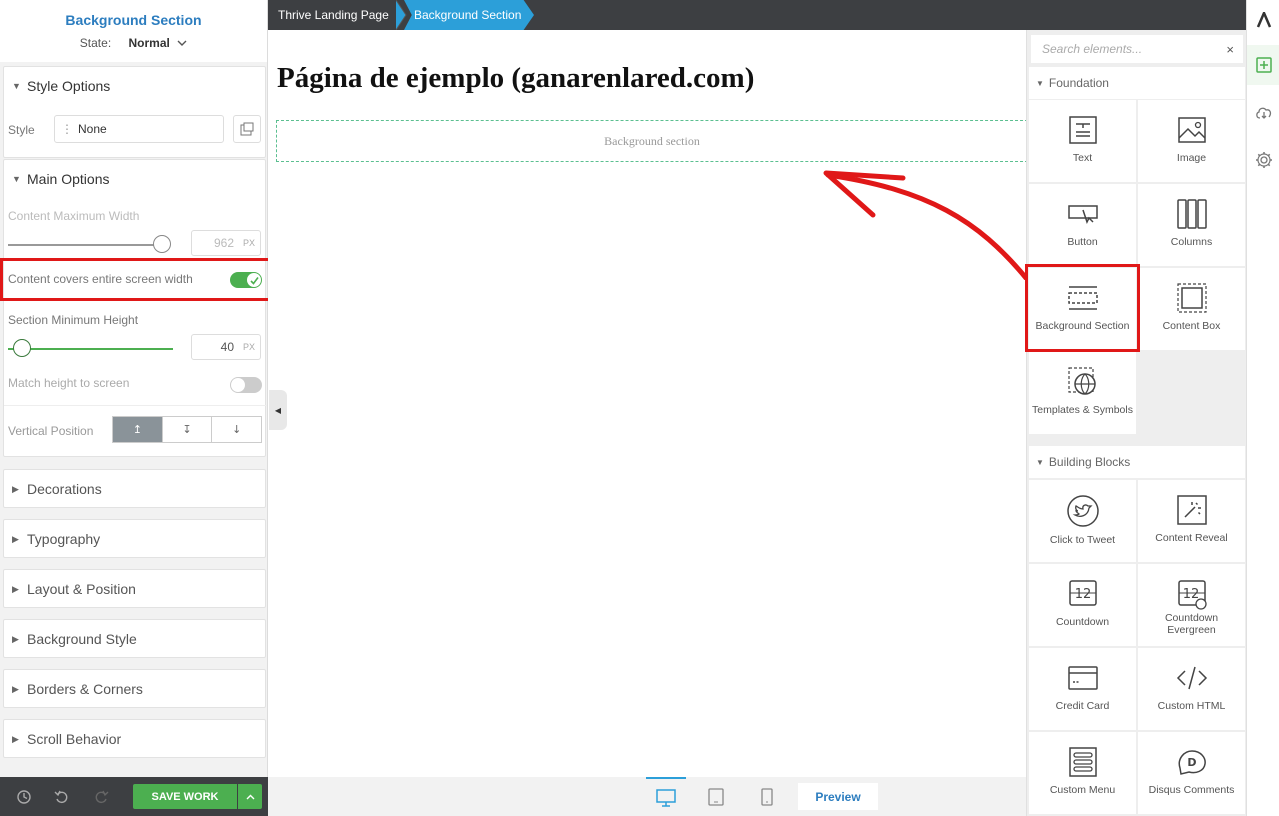 The image size is (1279, 816). Describe the element at coordinates (1081, 381) in the screenshot. I see `templates-symbols-icon` at that location.